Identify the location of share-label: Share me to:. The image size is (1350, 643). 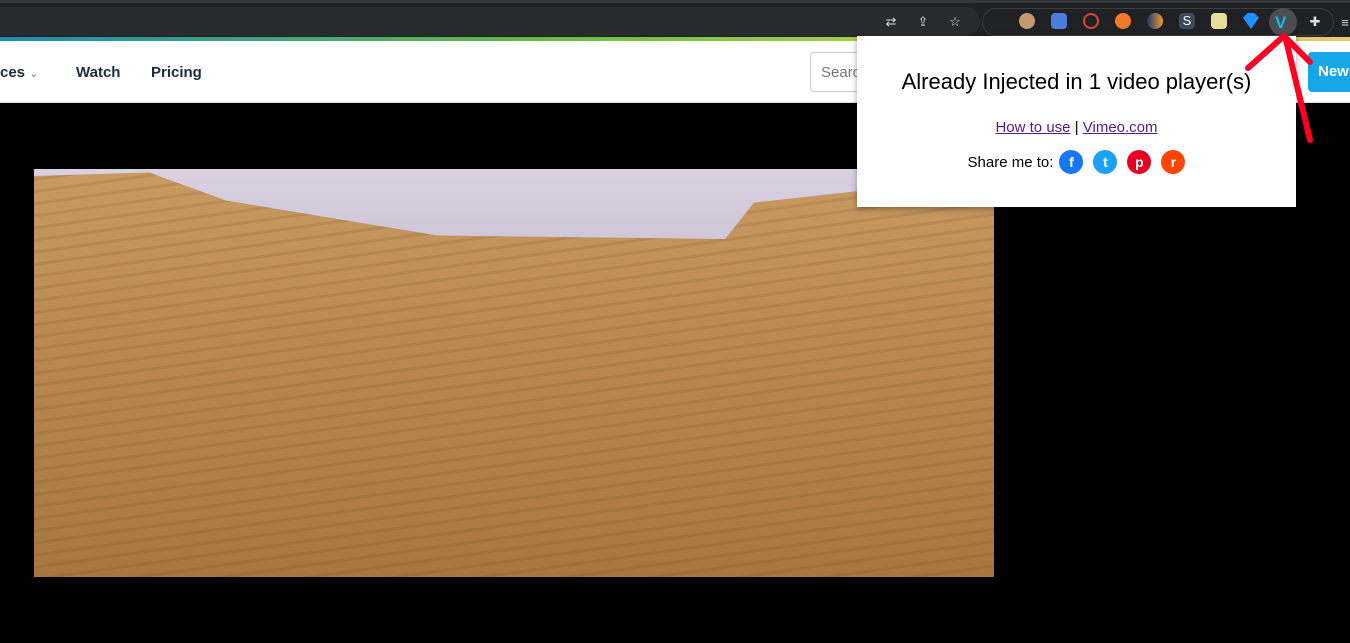
(1010, 162).